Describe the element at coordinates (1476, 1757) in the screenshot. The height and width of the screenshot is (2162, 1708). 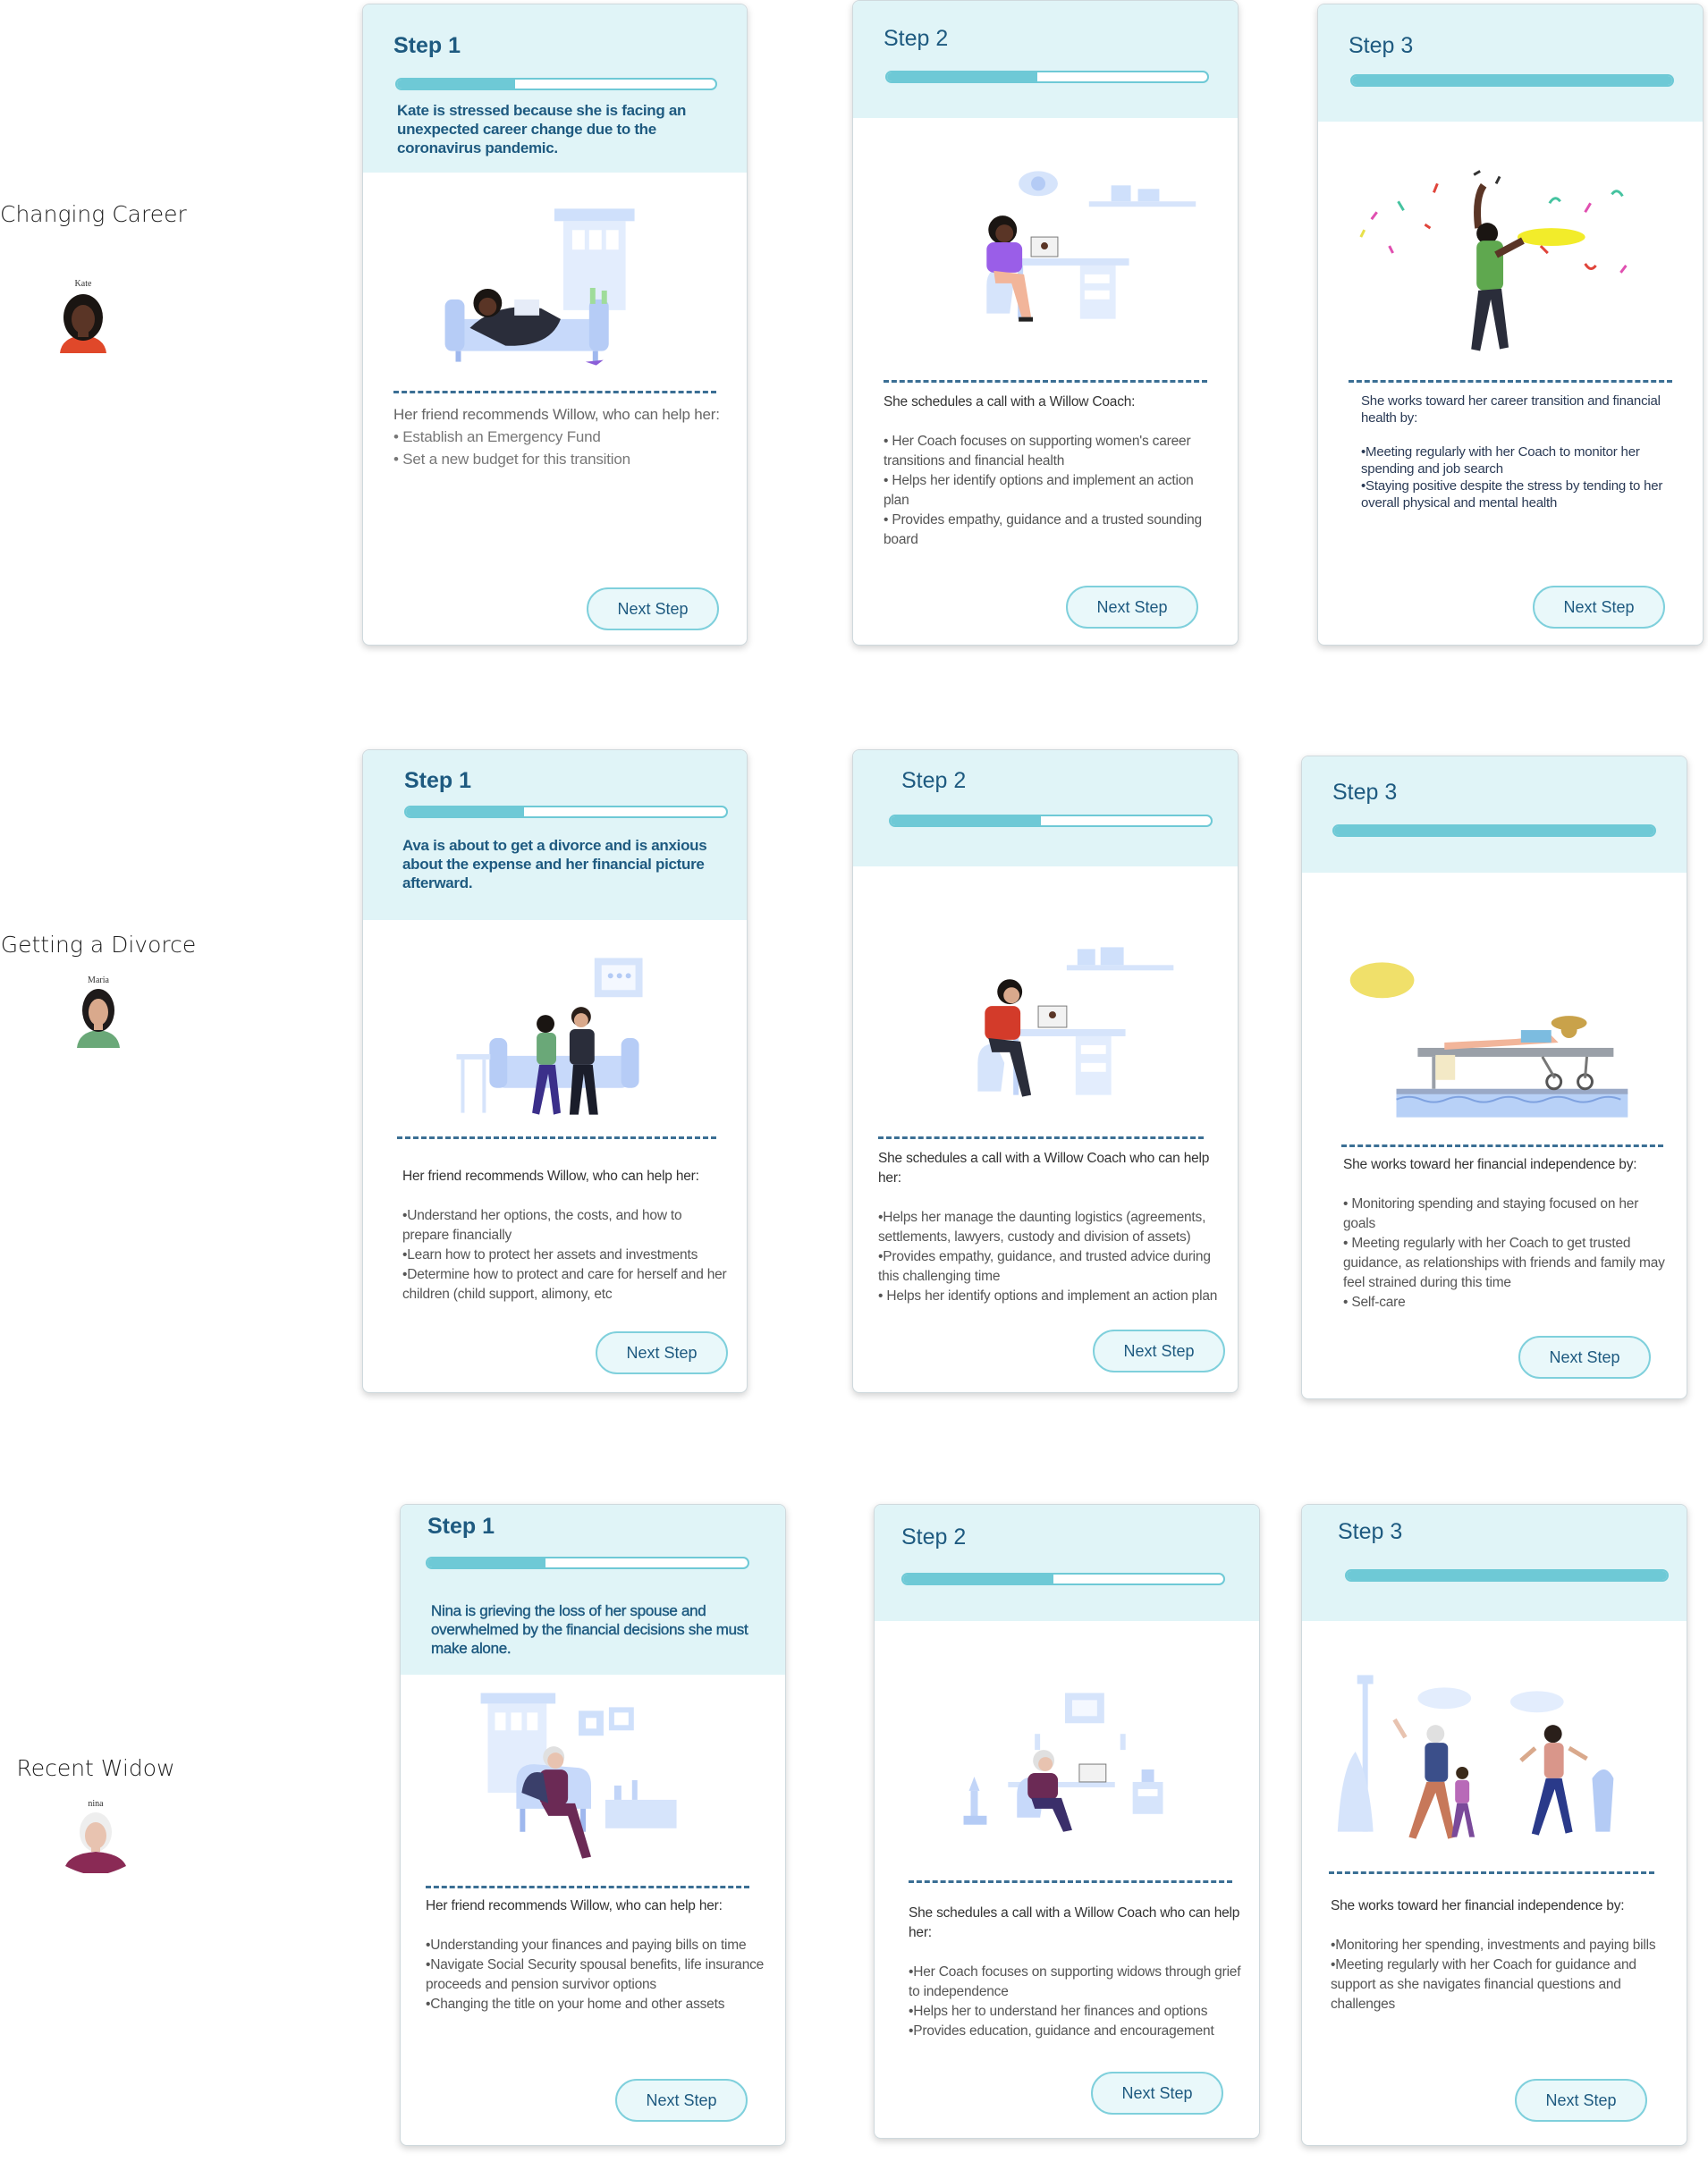
I see `family-walking-outdoors-illustration` at that location.